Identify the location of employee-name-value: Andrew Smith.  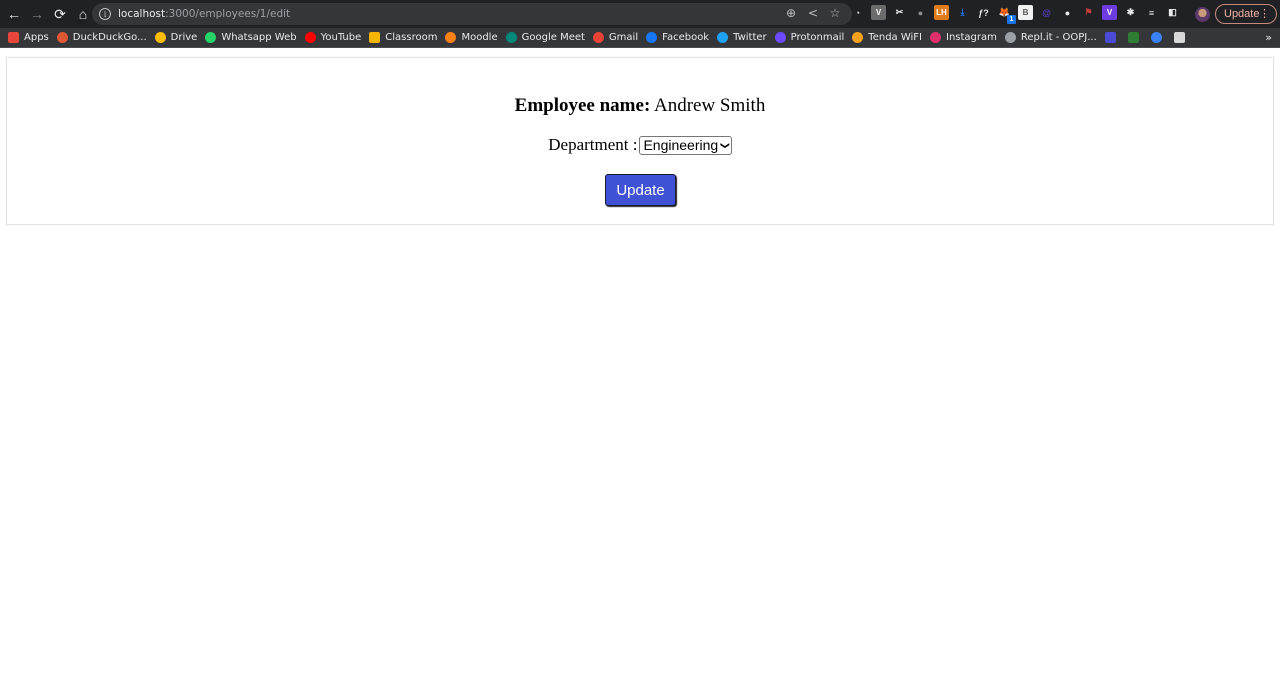
(709, 105).